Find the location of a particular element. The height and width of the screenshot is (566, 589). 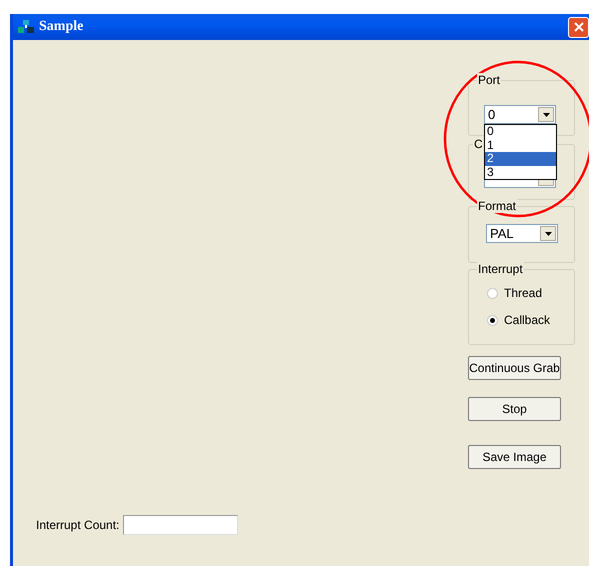

dropdown-option: 0 is located at coordinates (520, 131).